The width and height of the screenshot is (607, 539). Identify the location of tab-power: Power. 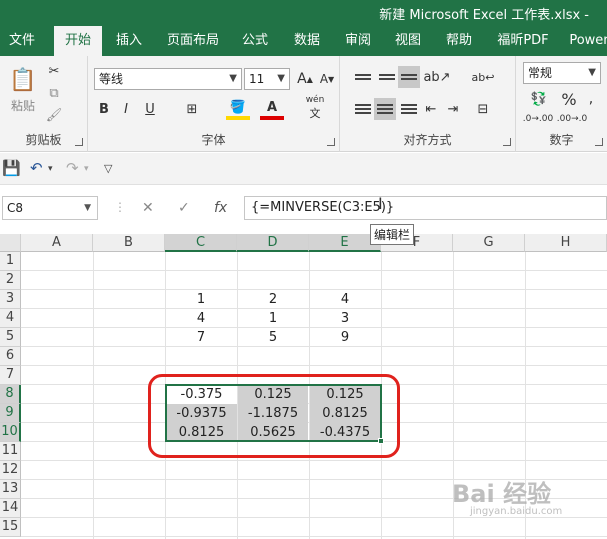
(586, 41).